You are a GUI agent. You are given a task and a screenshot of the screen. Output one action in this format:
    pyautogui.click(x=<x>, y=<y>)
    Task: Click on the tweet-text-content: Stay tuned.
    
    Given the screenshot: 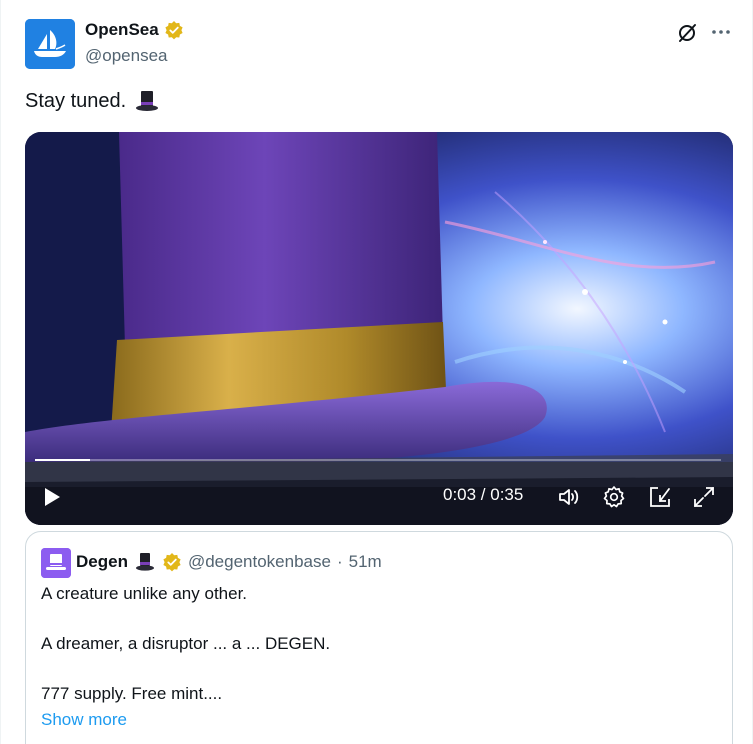 What is the action you would take?
    pyautogui.click(x=76, y=100)
    